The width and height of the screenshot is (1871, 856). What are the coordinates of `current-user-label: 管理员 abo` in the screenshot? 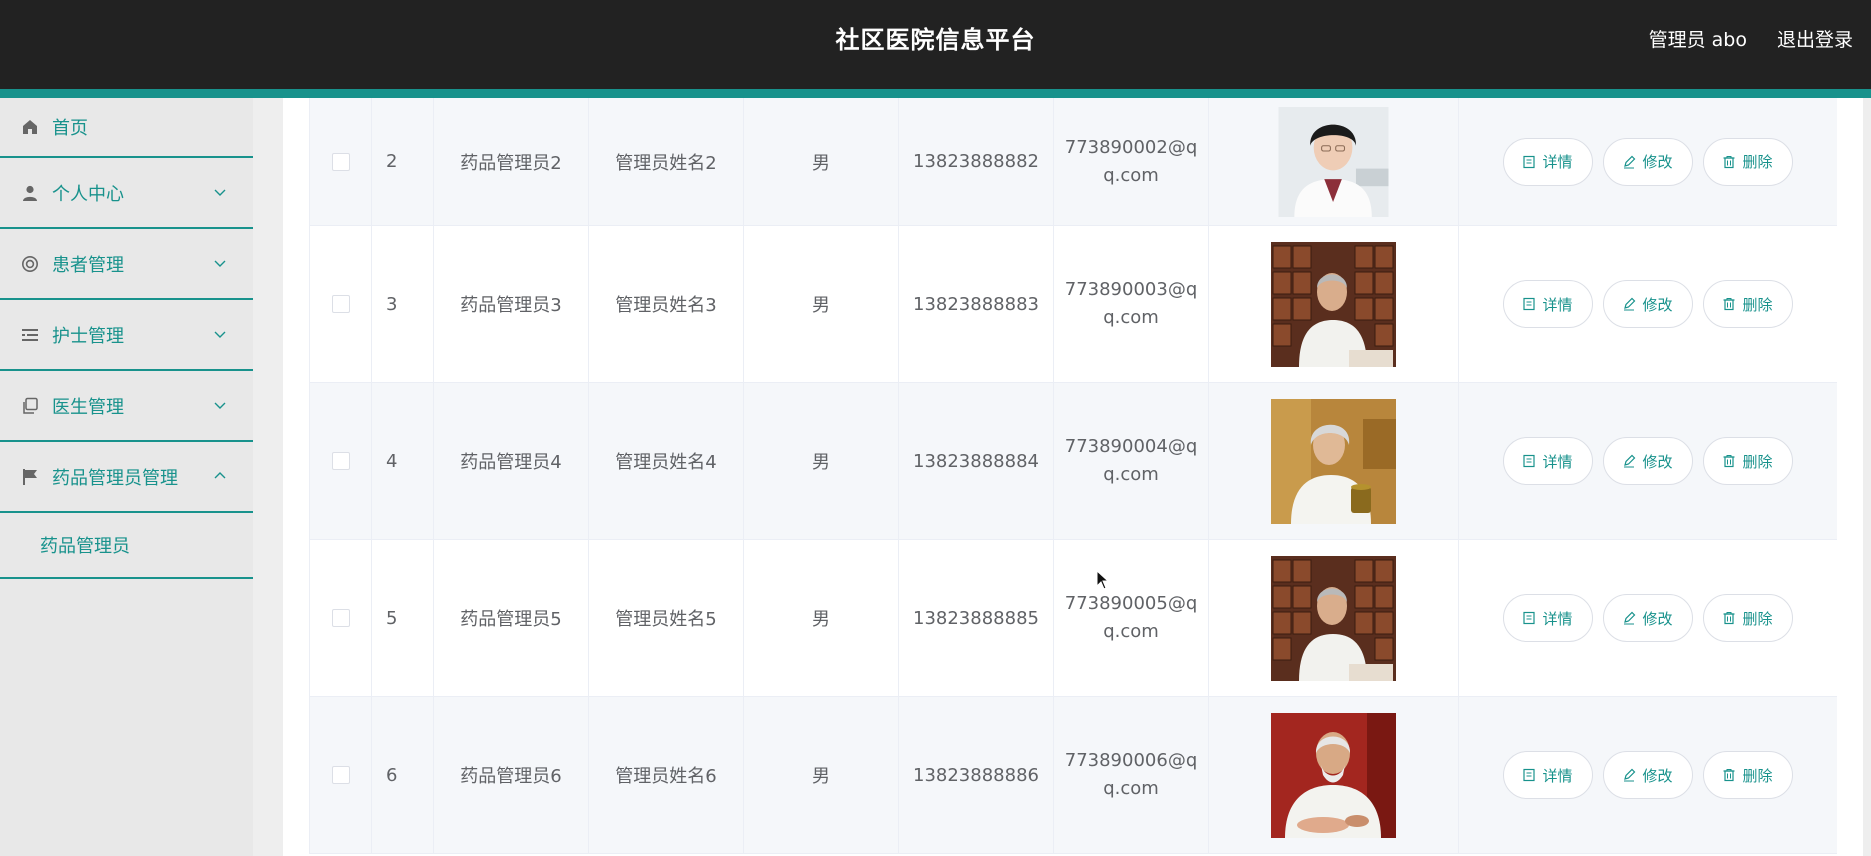 It's located at (1697, 40).